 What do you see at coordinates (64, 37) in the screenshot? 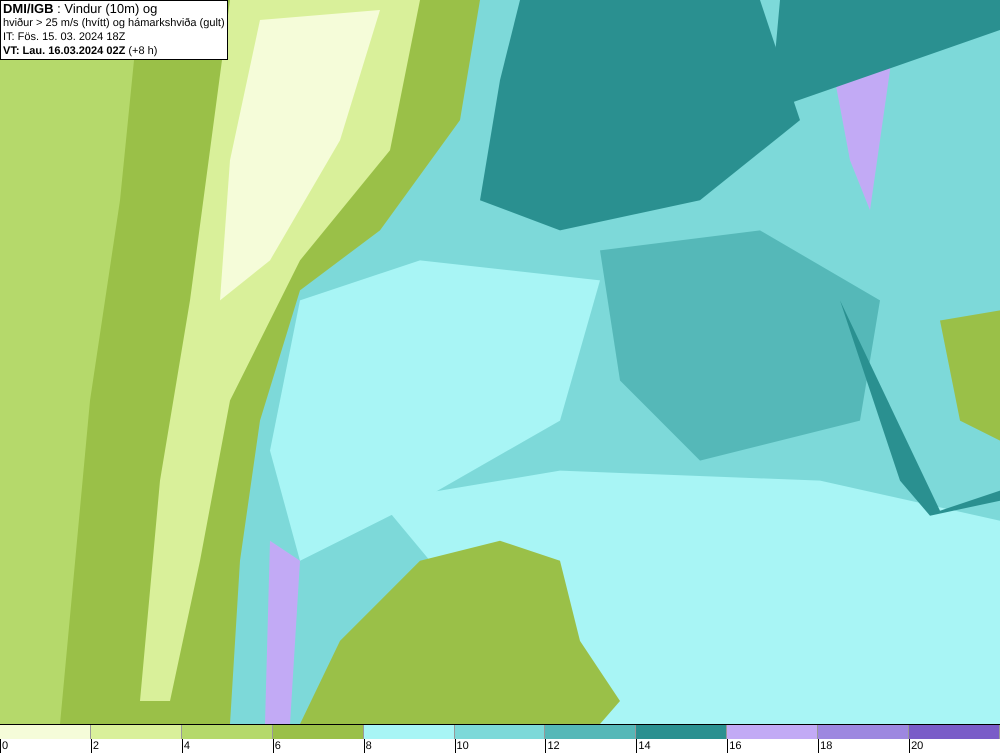
I see `info-text: IT: Fös. 15. 03. 2024 18Z` at bounding box center [64, 37].